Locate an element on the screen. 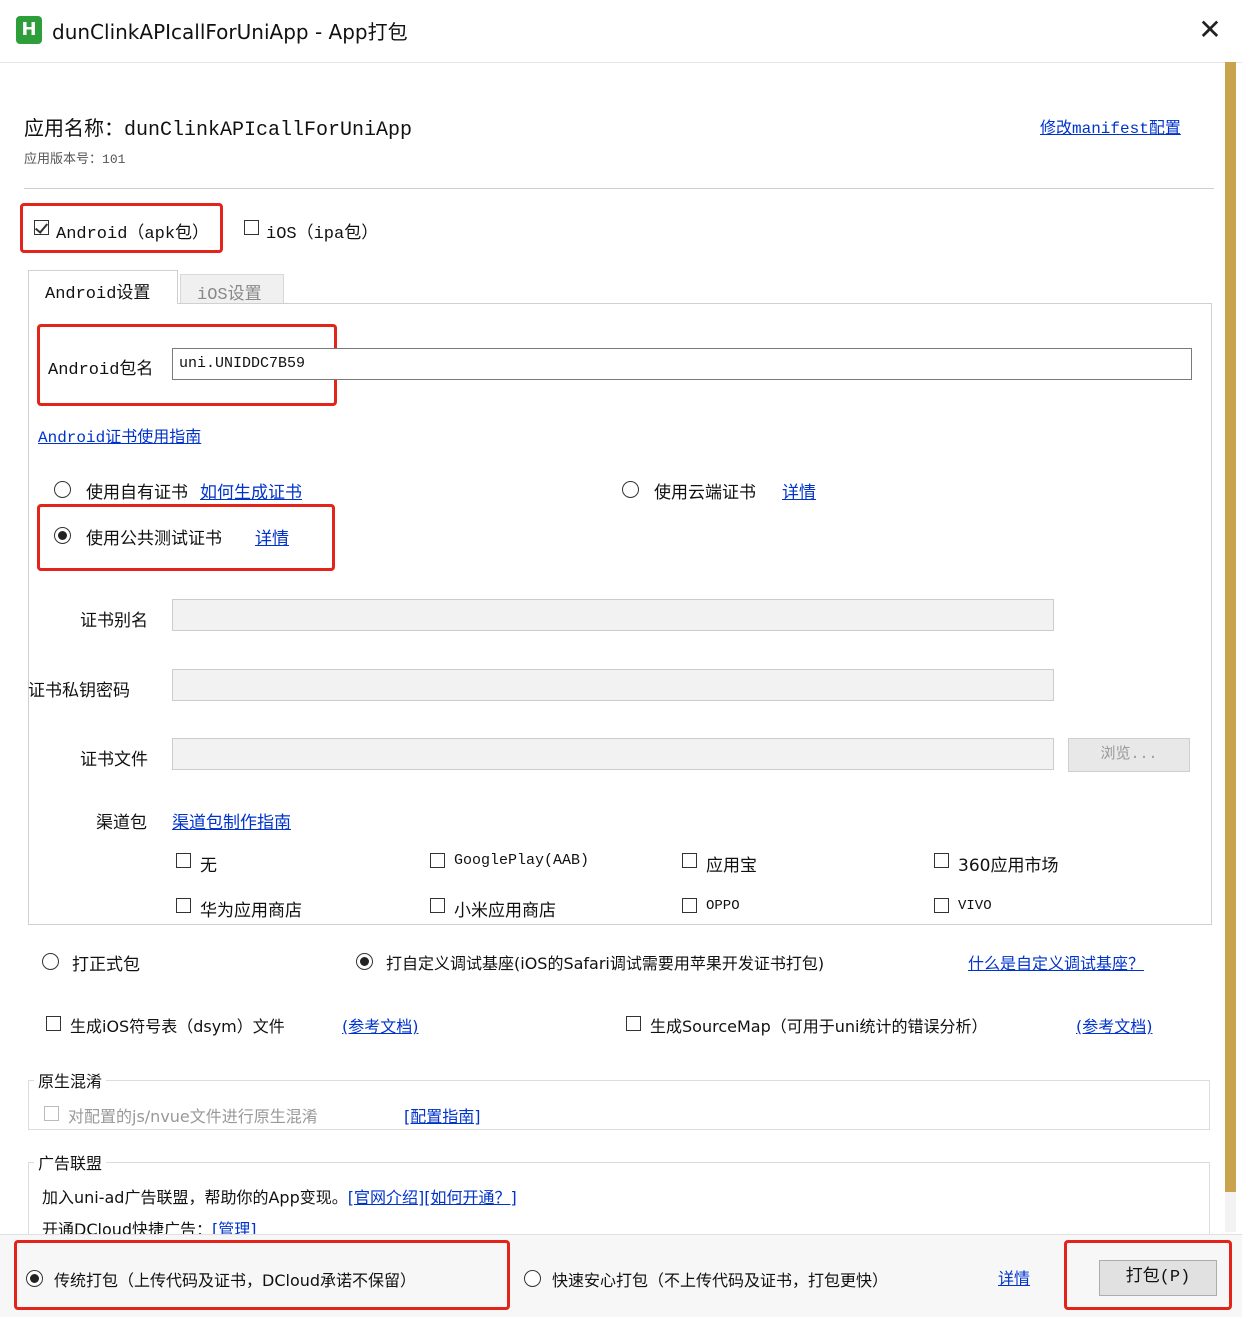 The width and height of the screenshot is (1242, 1317). channel-vivo-checkbox is located at coordinates (941, 905).